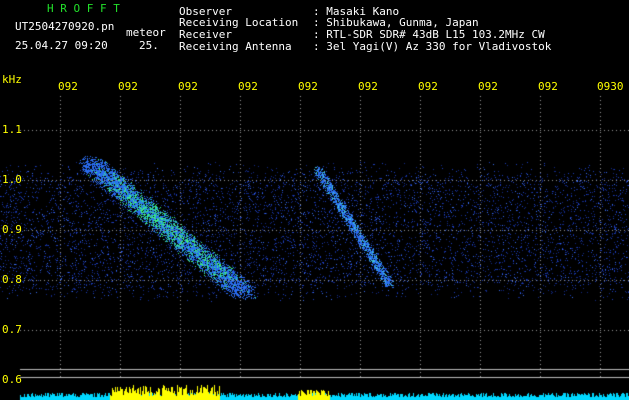 The image size is (629, 400). Describe the element at coordinates (12, 379) in the screenshot. I see `freq-tick: 0.6` at that location.